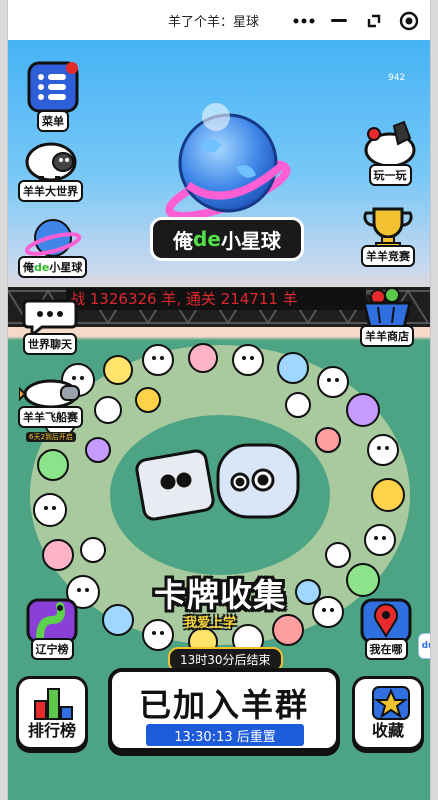 Image resolution: width=438 pixels, height=800 pixels. What do you see at coordinates (386, 629) in the screenshot?
I see `where-am-i-button: 我在哪` at bounding box center [386, 629].